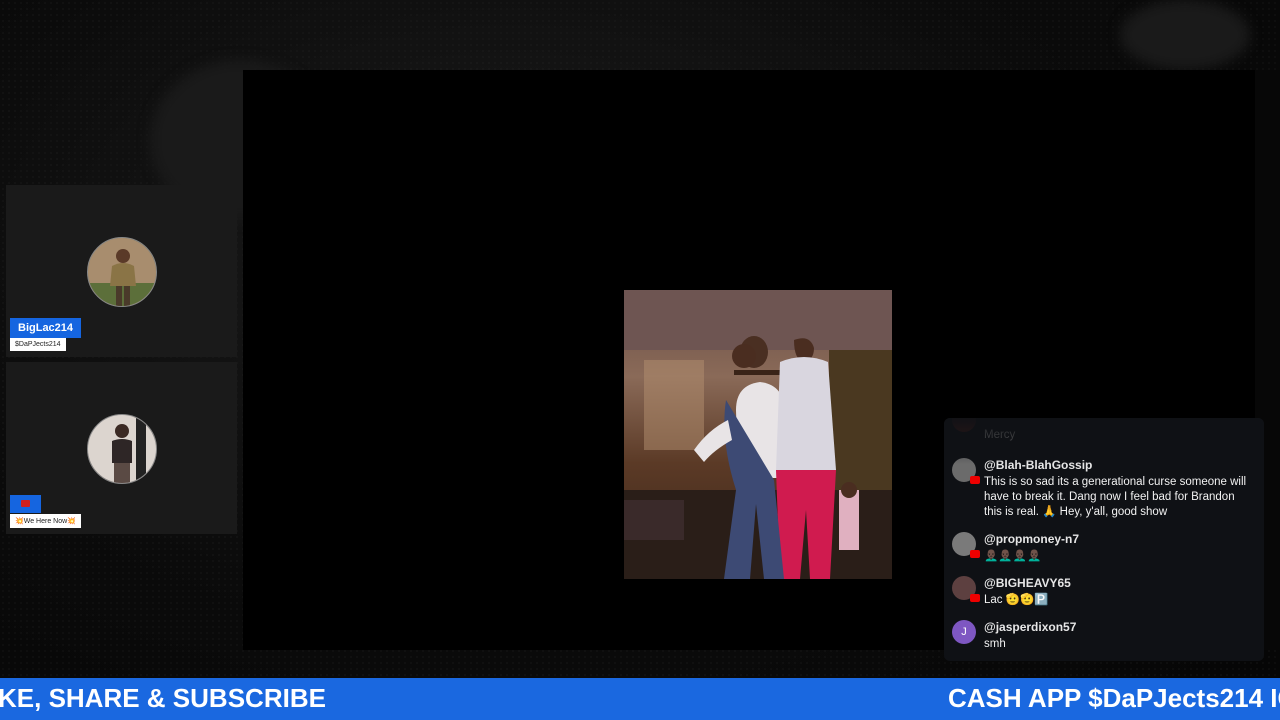 The height and width of the screenshot is (720, 1280). What do you see at coordinates (1027, 583) in the screenshot?
I see `chat-username: @BIGHEAVY65` at bounding box center [1027, 583].